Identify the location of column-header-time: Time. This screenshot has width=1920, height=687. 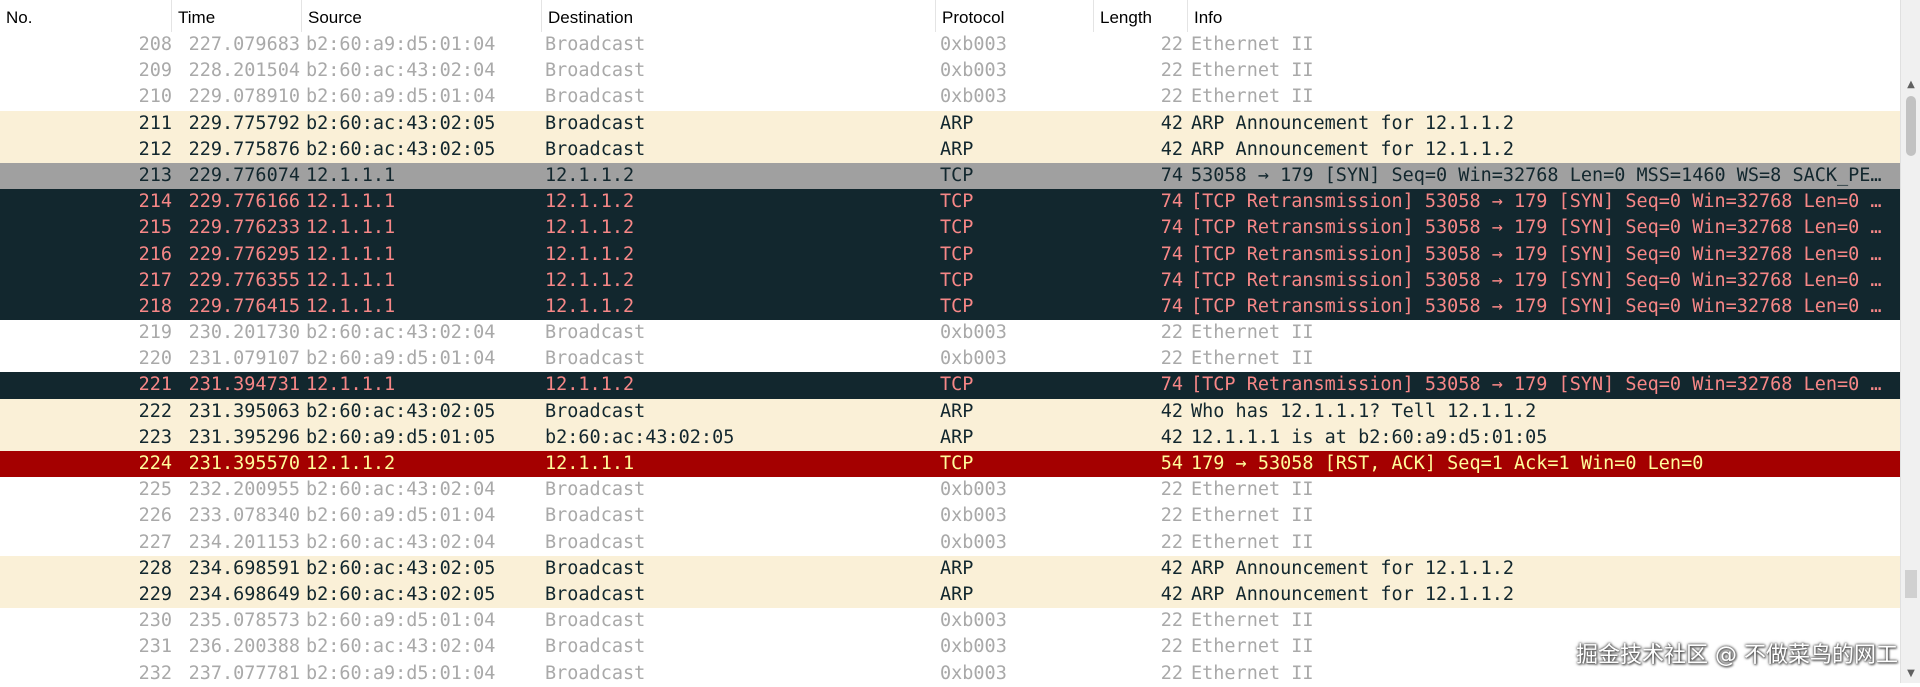
(237, 18).